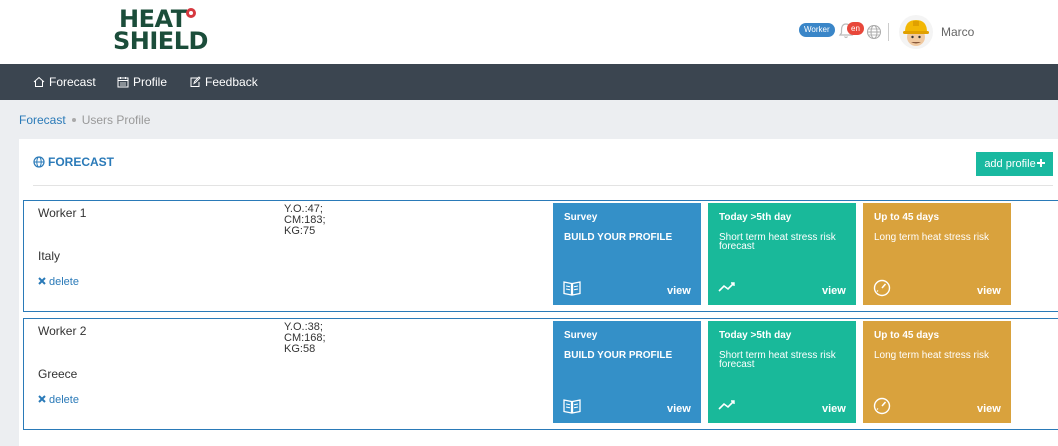 The height and width of the screenshot is (446, 1058). I want to click on logo-dot, so click(191, 13).